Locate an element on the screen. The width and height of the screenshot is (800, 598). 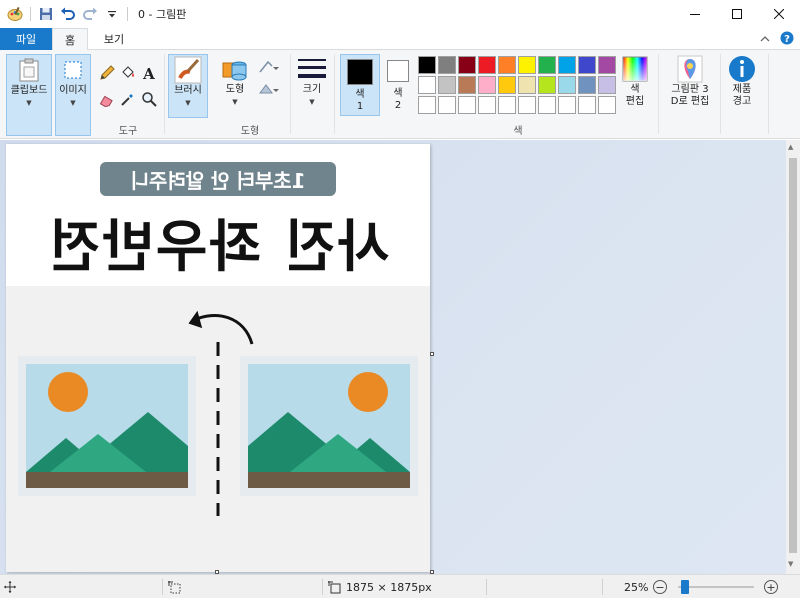
image-size-text: 1875 × 1875px is located at coordinates (389, 587).